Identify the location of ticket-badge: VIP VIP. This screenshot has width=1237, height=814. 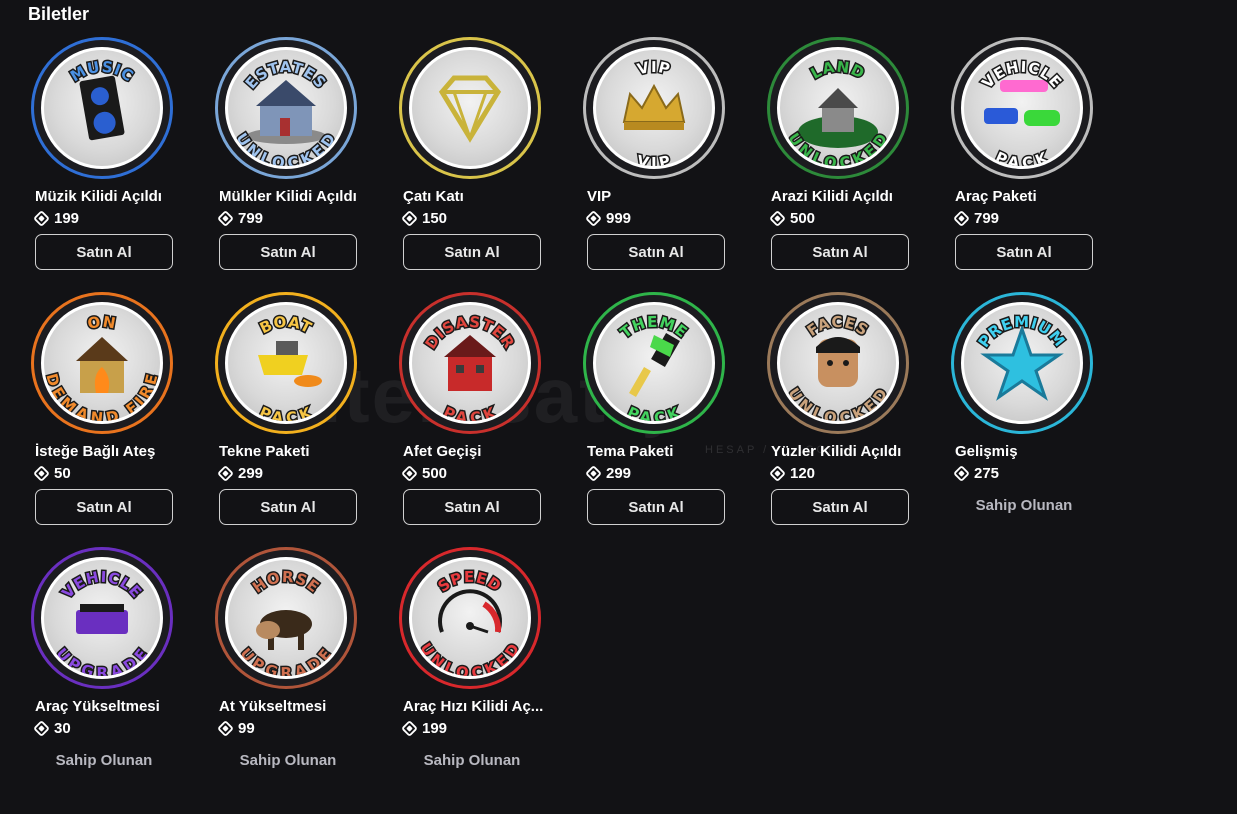
(654, 108).